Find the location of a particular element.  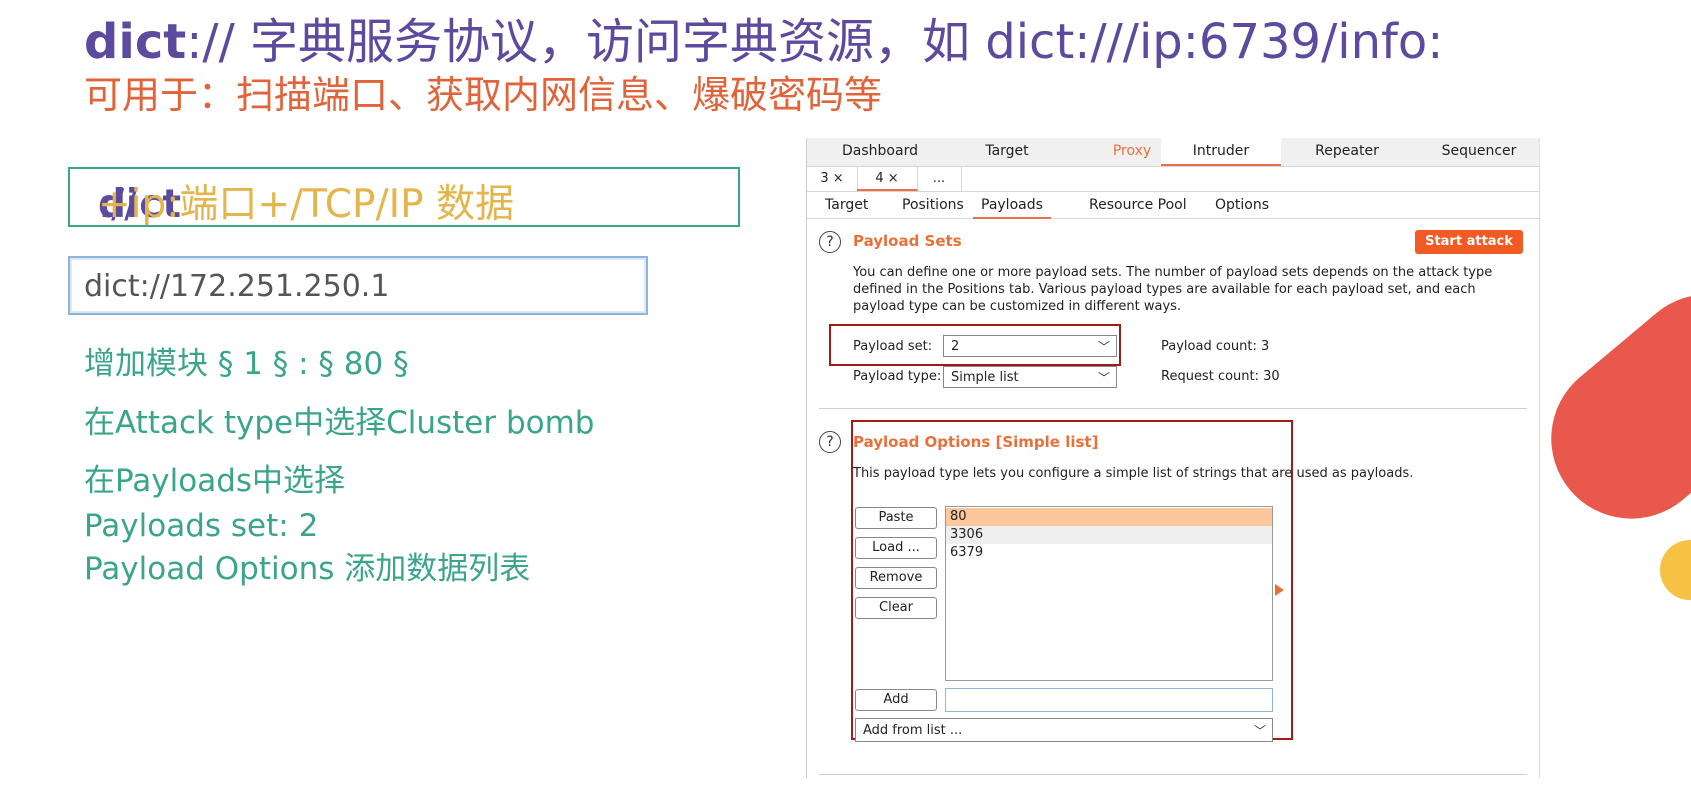

payload-set-select: 2 ﹀ is located at coordinates (1030, 346).